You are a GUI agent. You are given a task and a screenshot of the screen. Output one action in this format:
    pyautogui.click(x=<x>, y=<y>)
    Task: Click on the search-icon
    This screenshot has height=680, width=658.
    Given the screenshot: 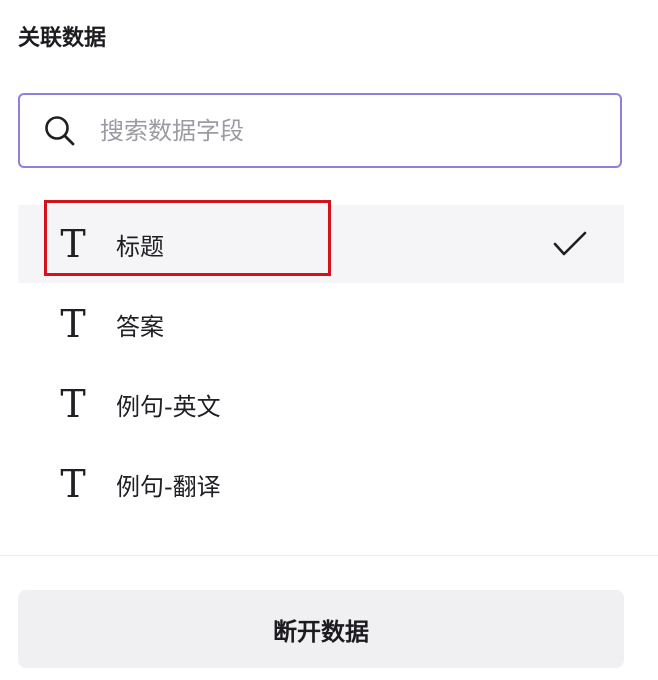 What is the action you would take?
    pyautogui.click(x=60, y=131)
    